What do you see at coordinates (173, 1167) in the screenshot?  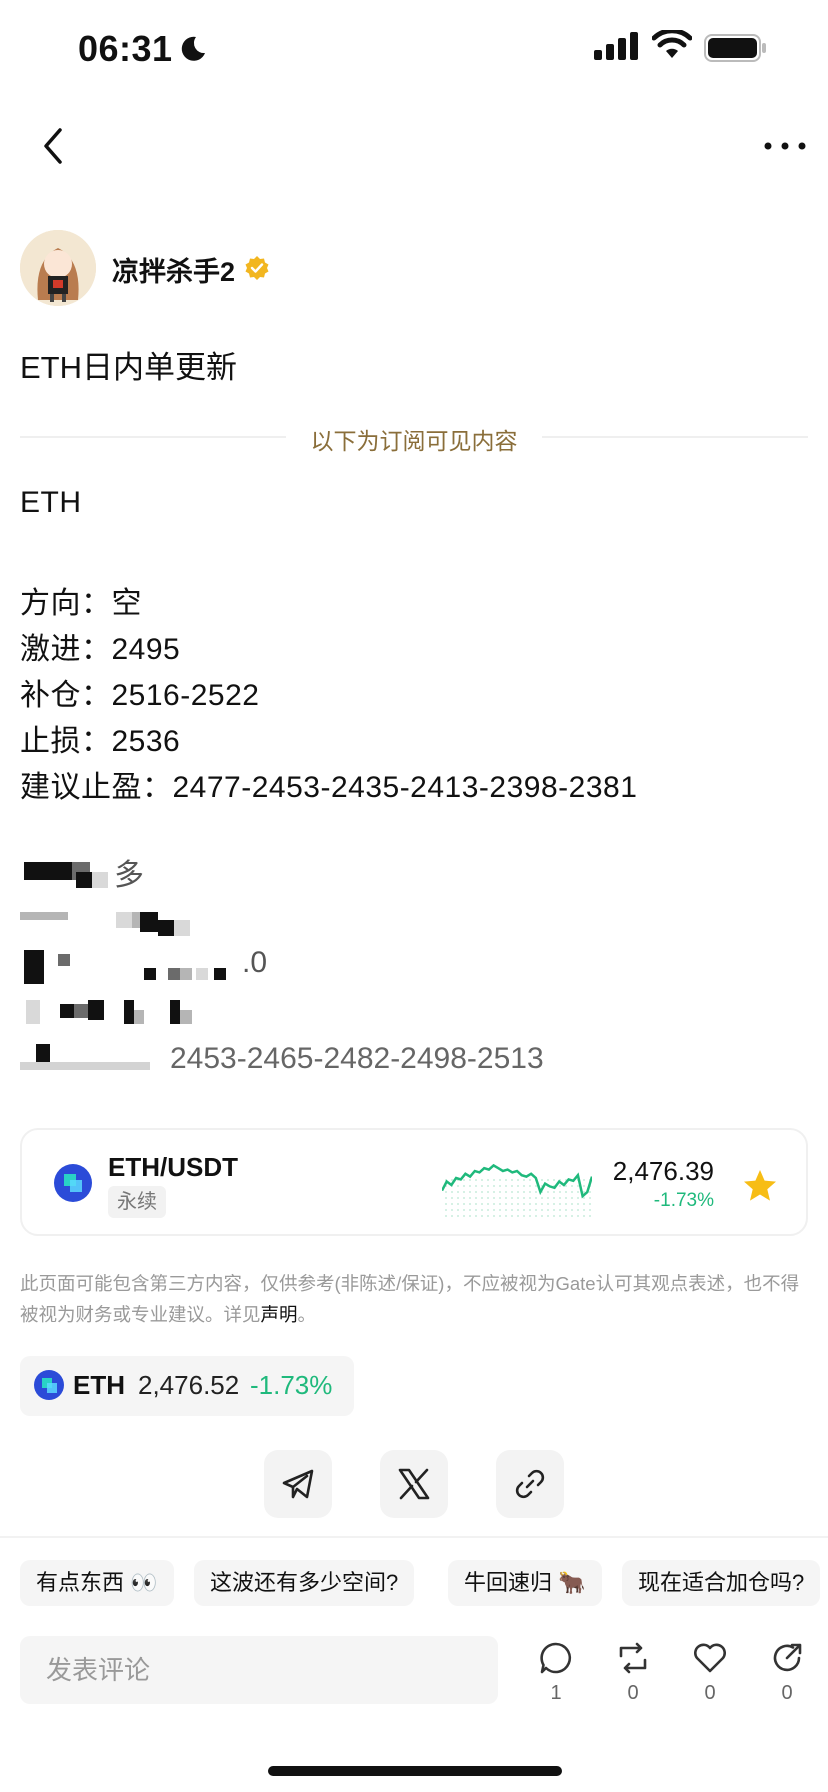 I see `market-pair: ETH/USDT` at bounding box center [173, 1167].